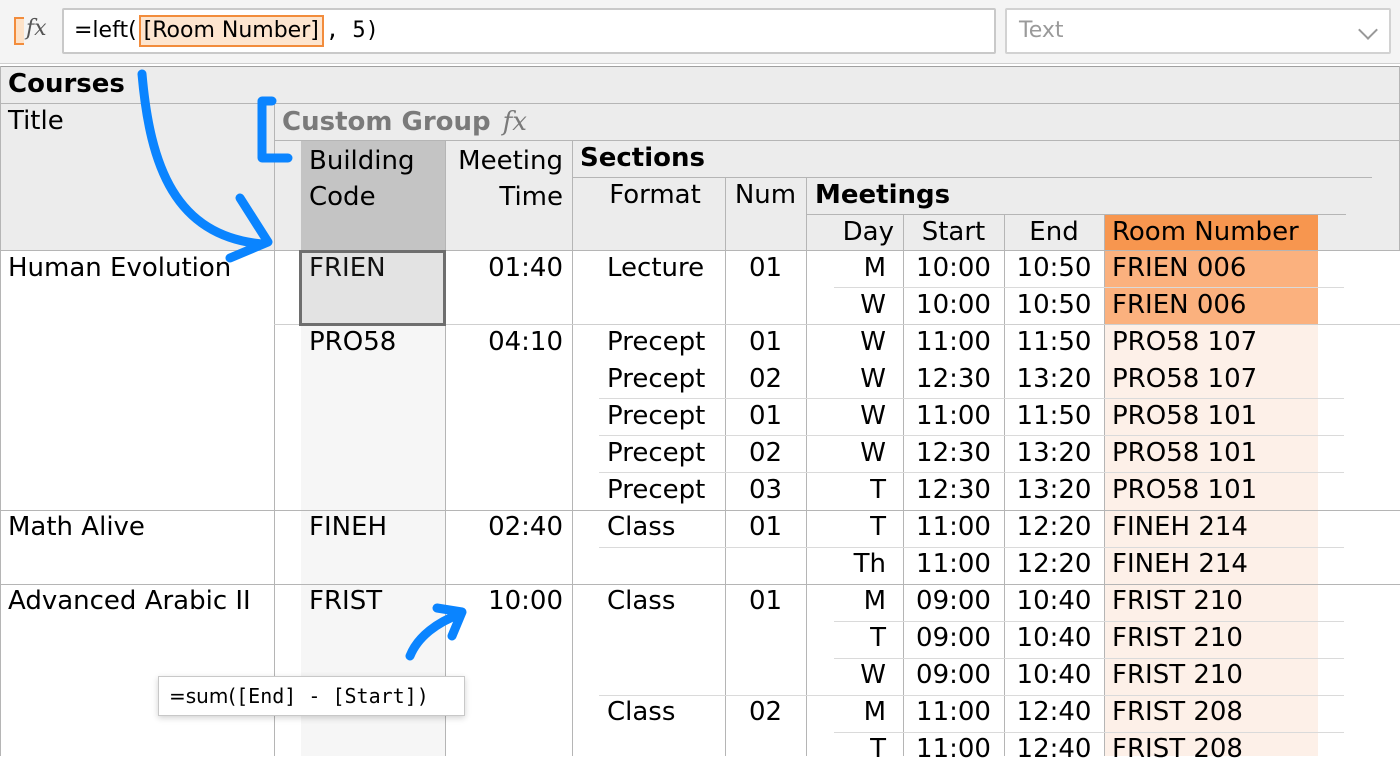 The height and width of the screenshot is (764, 1400). What do you see at coordinates (231, 31) in the screenshot?
I see `formula-token-room-number: [Room Number]` at bounding box center [231, 31].